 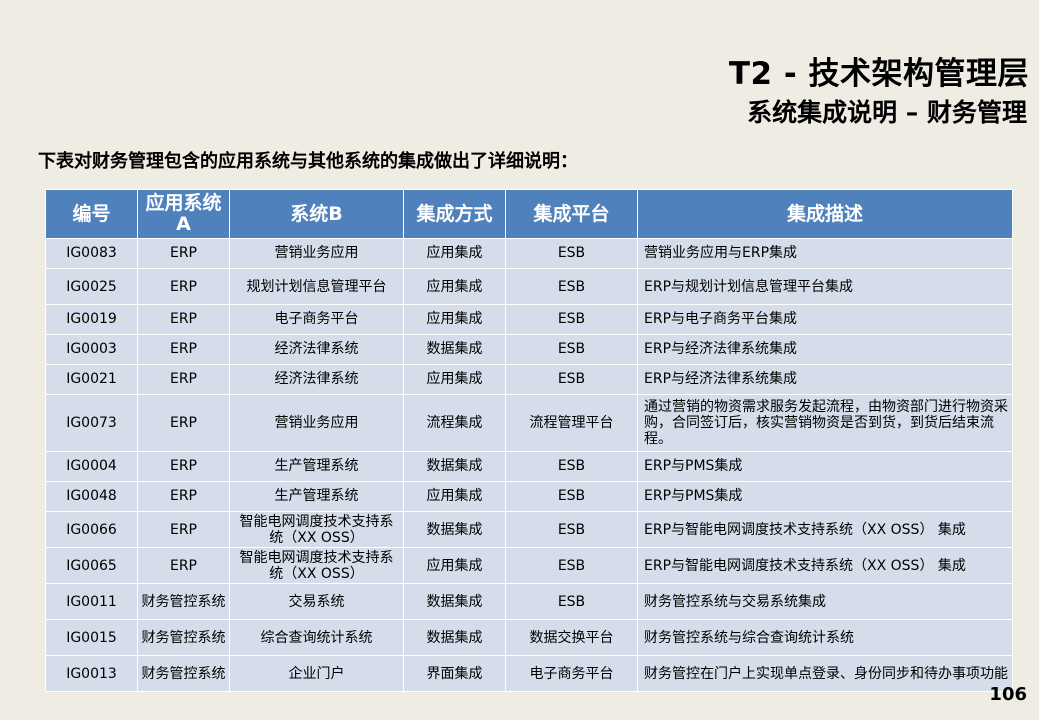 I want to click on cell-description: 财务管控在门户上实现单点登录、身份同步和待办事项功能, so click(x=825, y=673).